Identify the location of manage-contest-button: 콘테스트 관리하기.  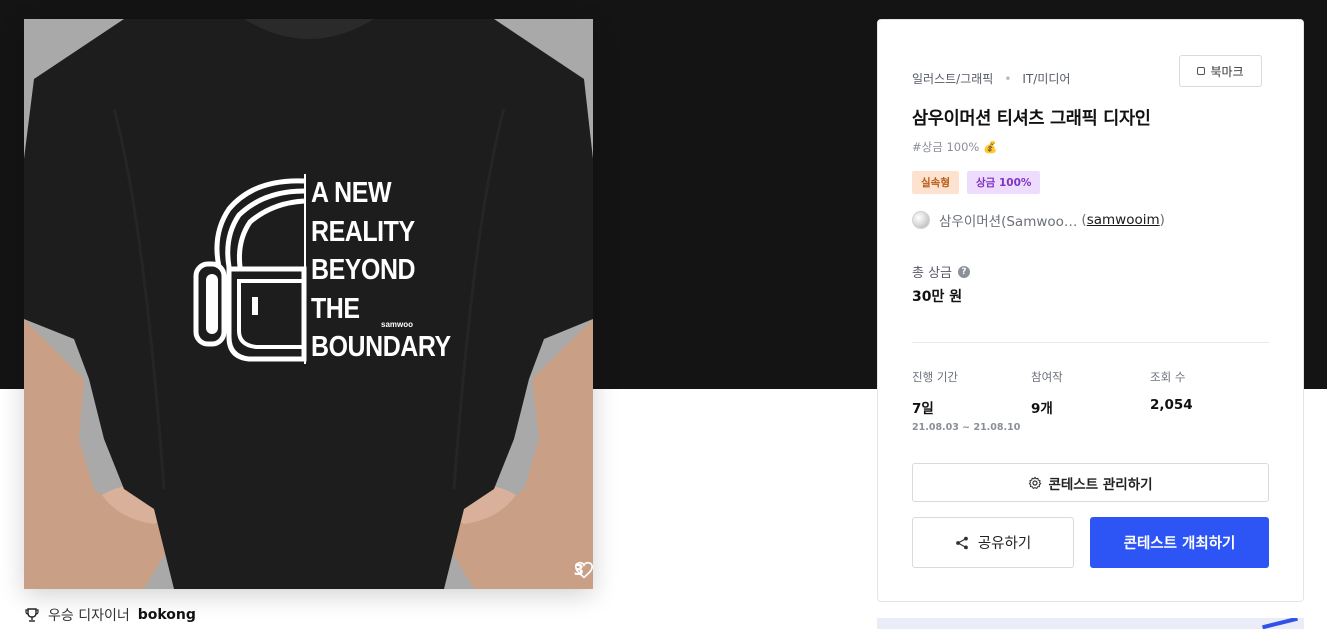
(1090, 482).